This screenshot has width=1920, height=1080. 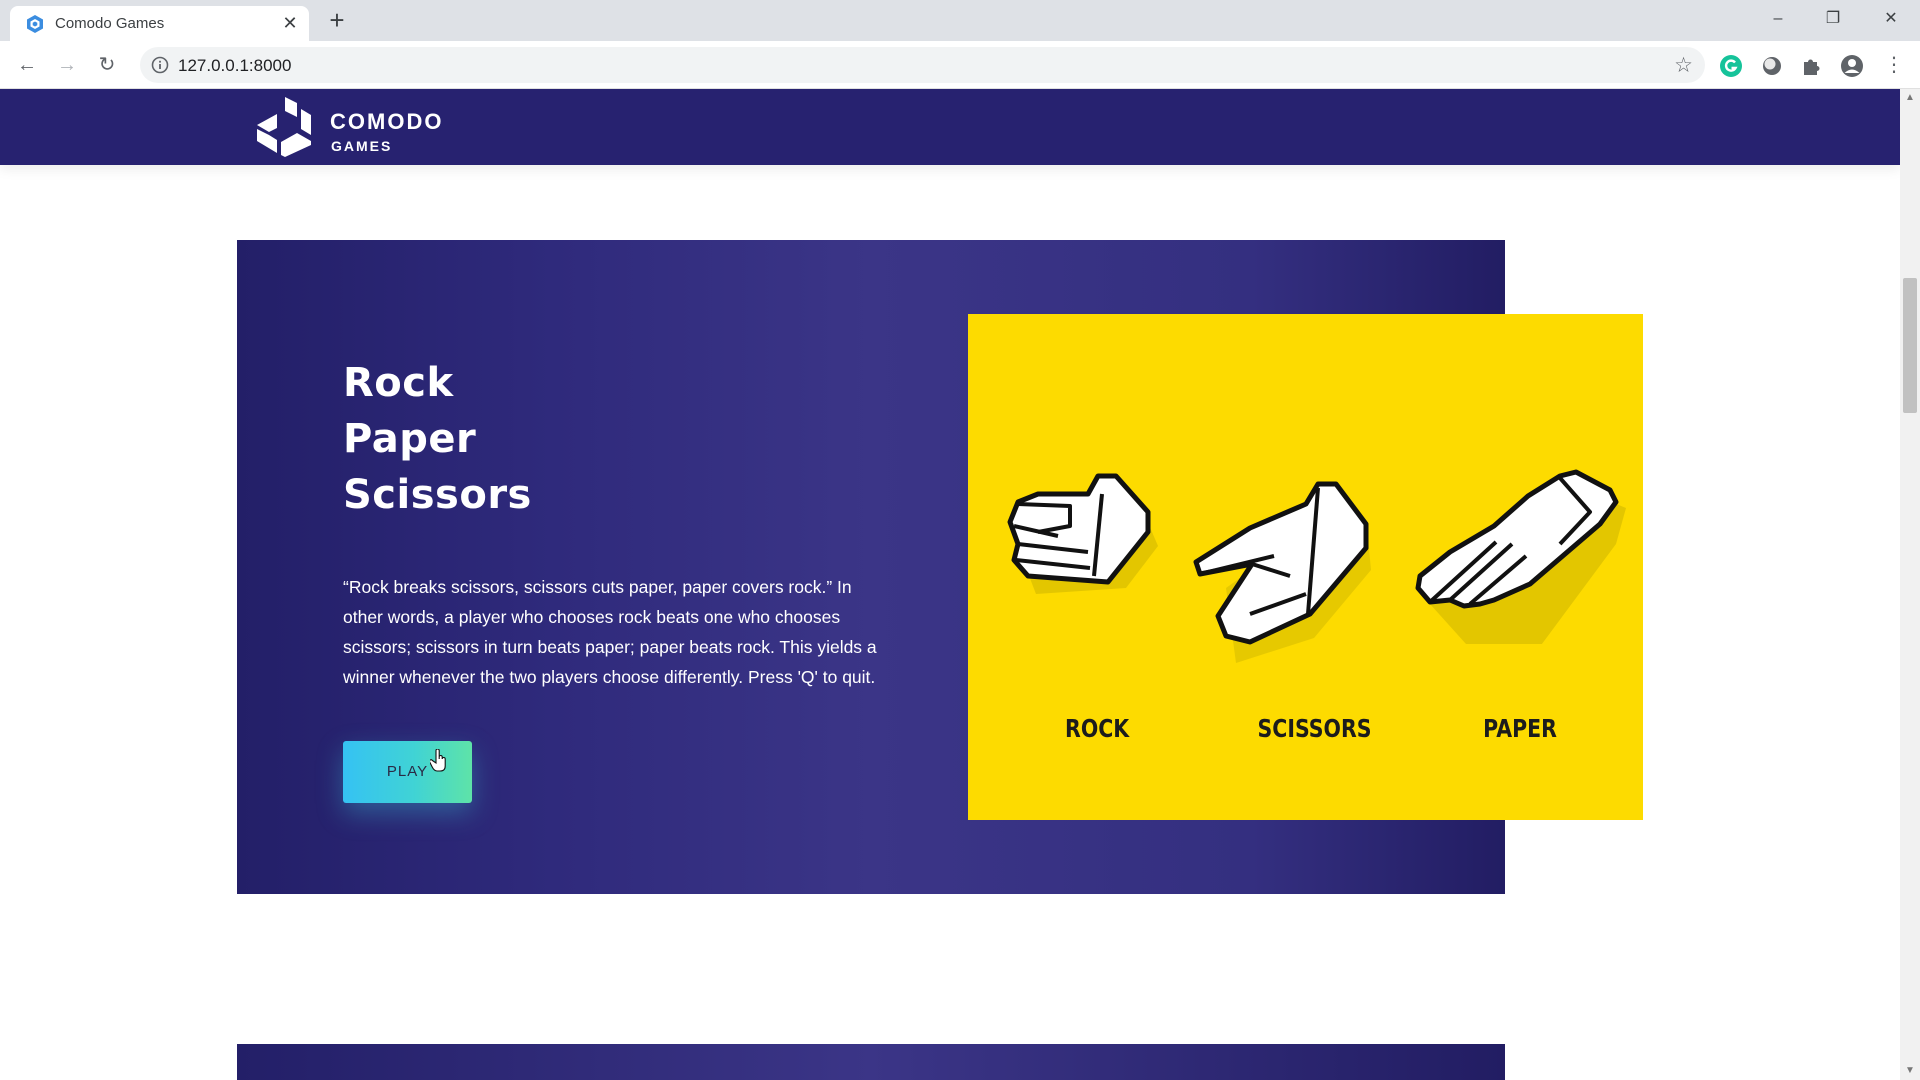 I want to click on site-header: COMODO GAMES, so click(x=950, y=127).